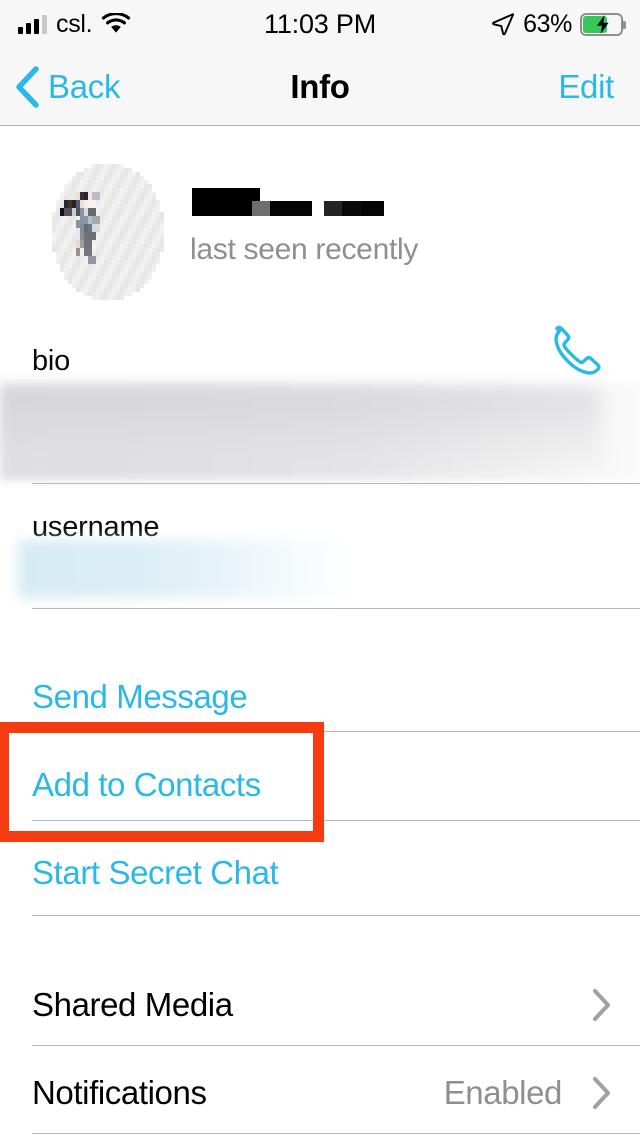  I want to click on separator-bio, so click(336, 483).